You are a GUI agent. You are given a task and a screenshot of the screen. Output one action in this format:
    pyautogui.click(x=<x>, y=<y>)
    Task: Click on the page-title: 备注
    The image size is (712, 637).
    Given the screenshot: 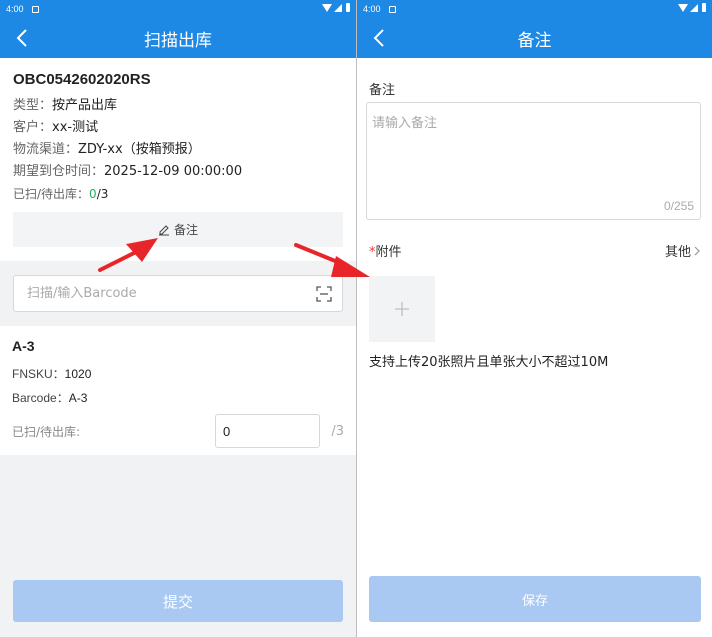 What is the action you would take?
    pyautogui.click(x=534, y=40)
    